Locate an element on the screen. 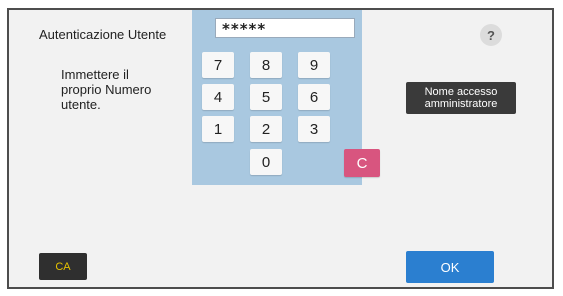 Image resolution: width=563 pixels, height=296 pixels. admin-login-name-button: Nome accesso amministratore is located at coordinates (461, 98).